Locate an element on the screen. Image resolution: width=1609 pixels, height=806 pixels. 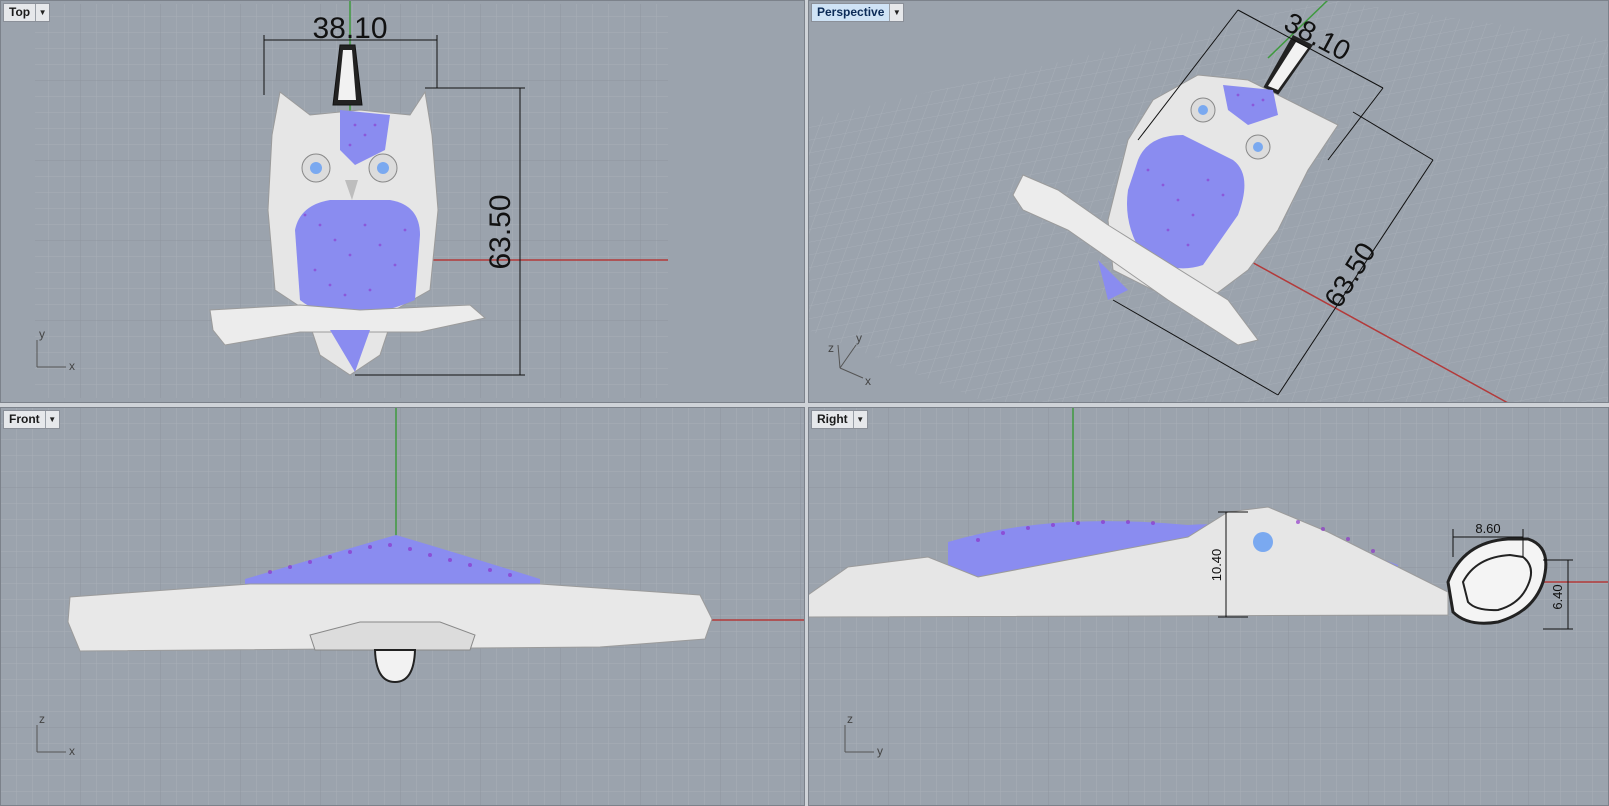
viewport-title-label: Top is located at coordinates (20, 12).